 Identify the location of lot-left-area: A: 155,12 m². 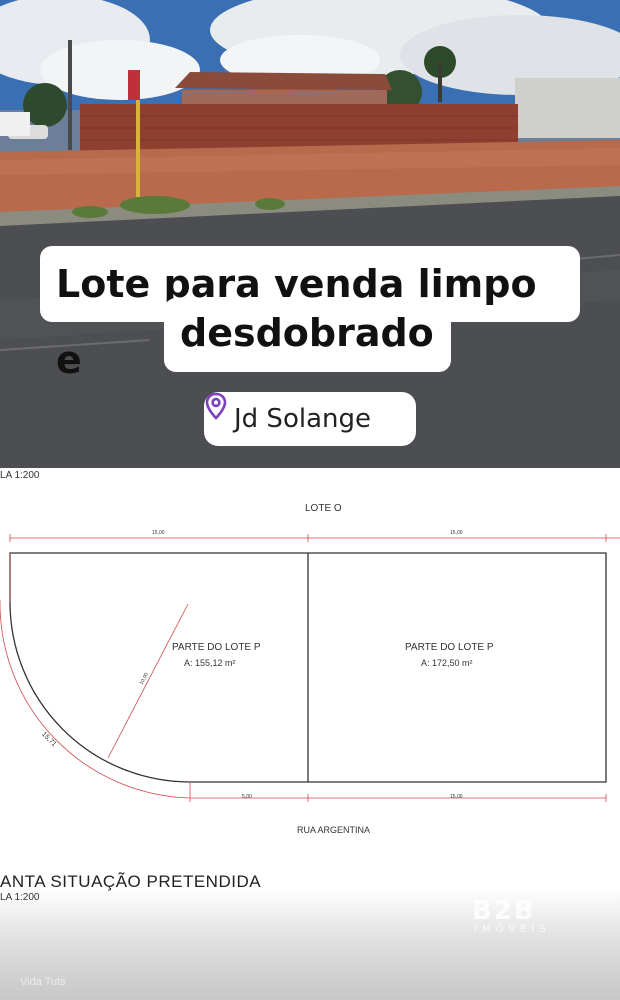
(210, 663).